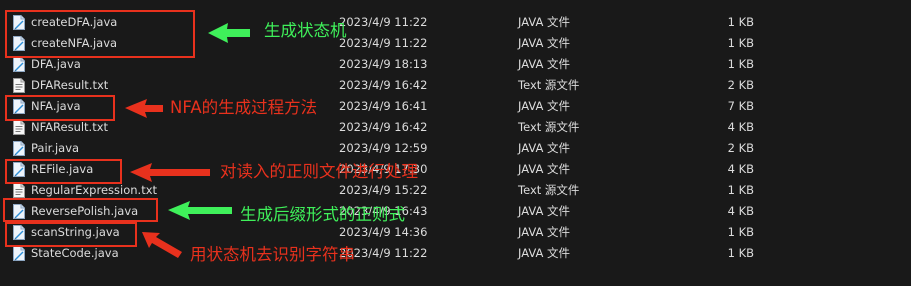 Image resolution: width=911 pixels, height=286 pixels. I want to click on file-row: Pair.java 2023/4/9 12:59 JAVA 文件 2 KB, so click(455, 148).